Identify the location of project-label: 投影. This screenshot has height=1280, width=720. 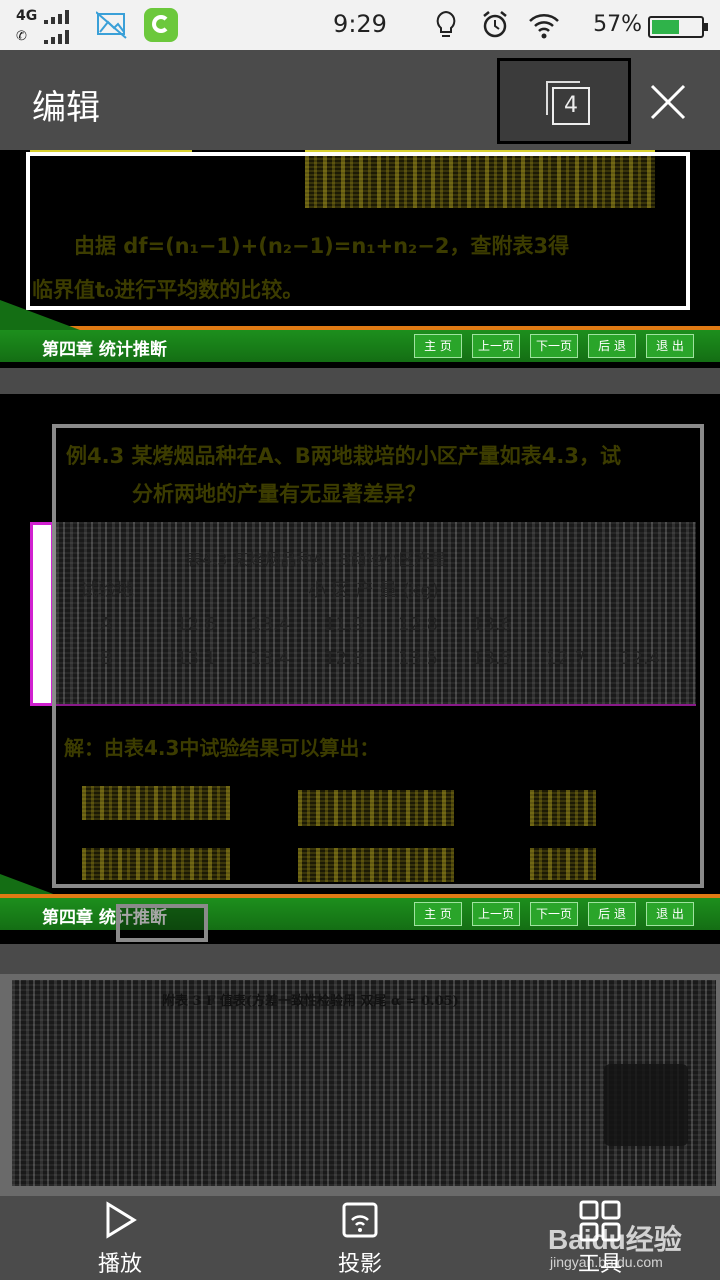
(359, 1264).